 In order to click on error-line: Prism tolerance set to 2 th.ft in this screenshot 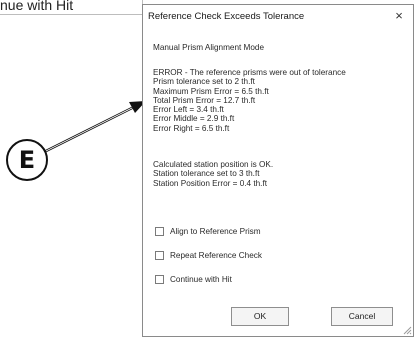, I will do `click(204, 82)`.